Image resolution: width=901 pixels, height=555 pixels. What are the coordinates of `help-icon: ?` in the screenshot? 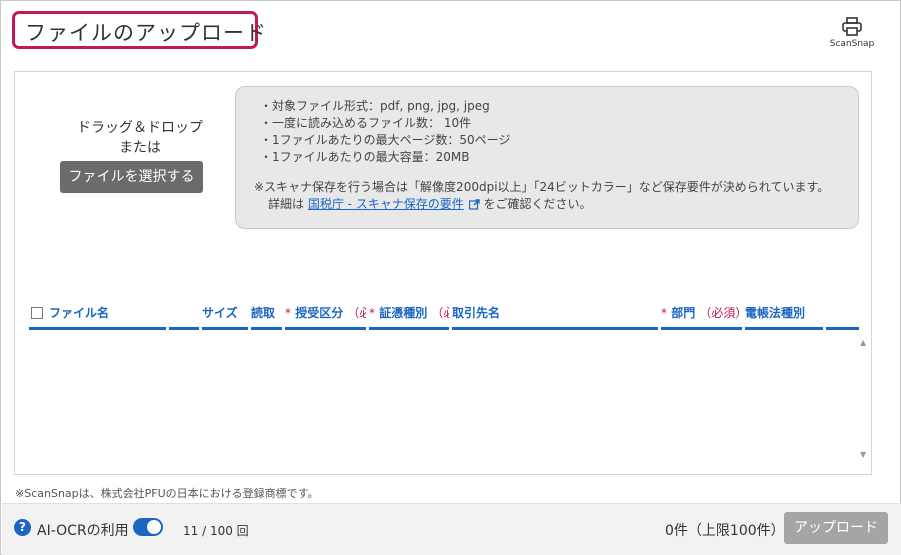 It's located at (22, 527).